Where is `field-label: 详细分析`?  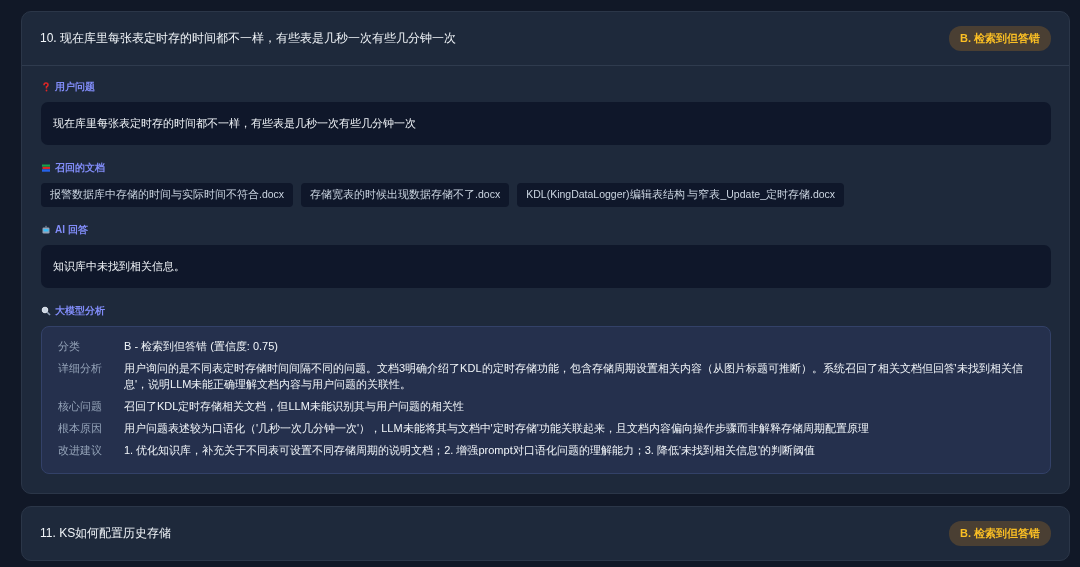 field-label: 详细分析 is located at coordinates (80, 368).